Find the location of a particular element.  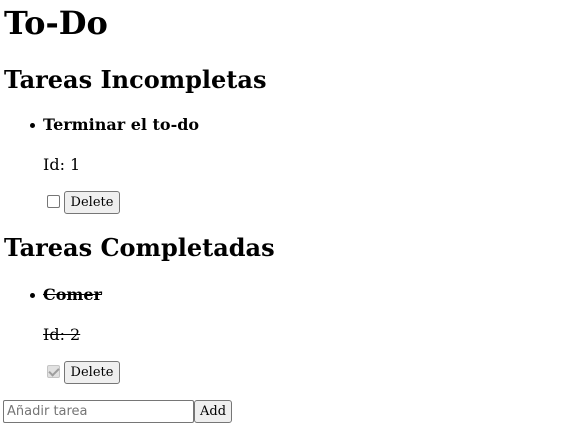

task-id: Id: 1 is located at coordinates (61, 165).